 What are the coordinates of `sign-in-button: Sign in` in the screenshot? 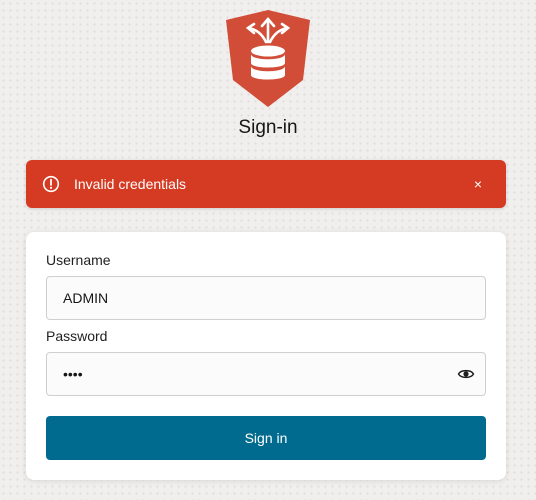 It's located at (266, 438).